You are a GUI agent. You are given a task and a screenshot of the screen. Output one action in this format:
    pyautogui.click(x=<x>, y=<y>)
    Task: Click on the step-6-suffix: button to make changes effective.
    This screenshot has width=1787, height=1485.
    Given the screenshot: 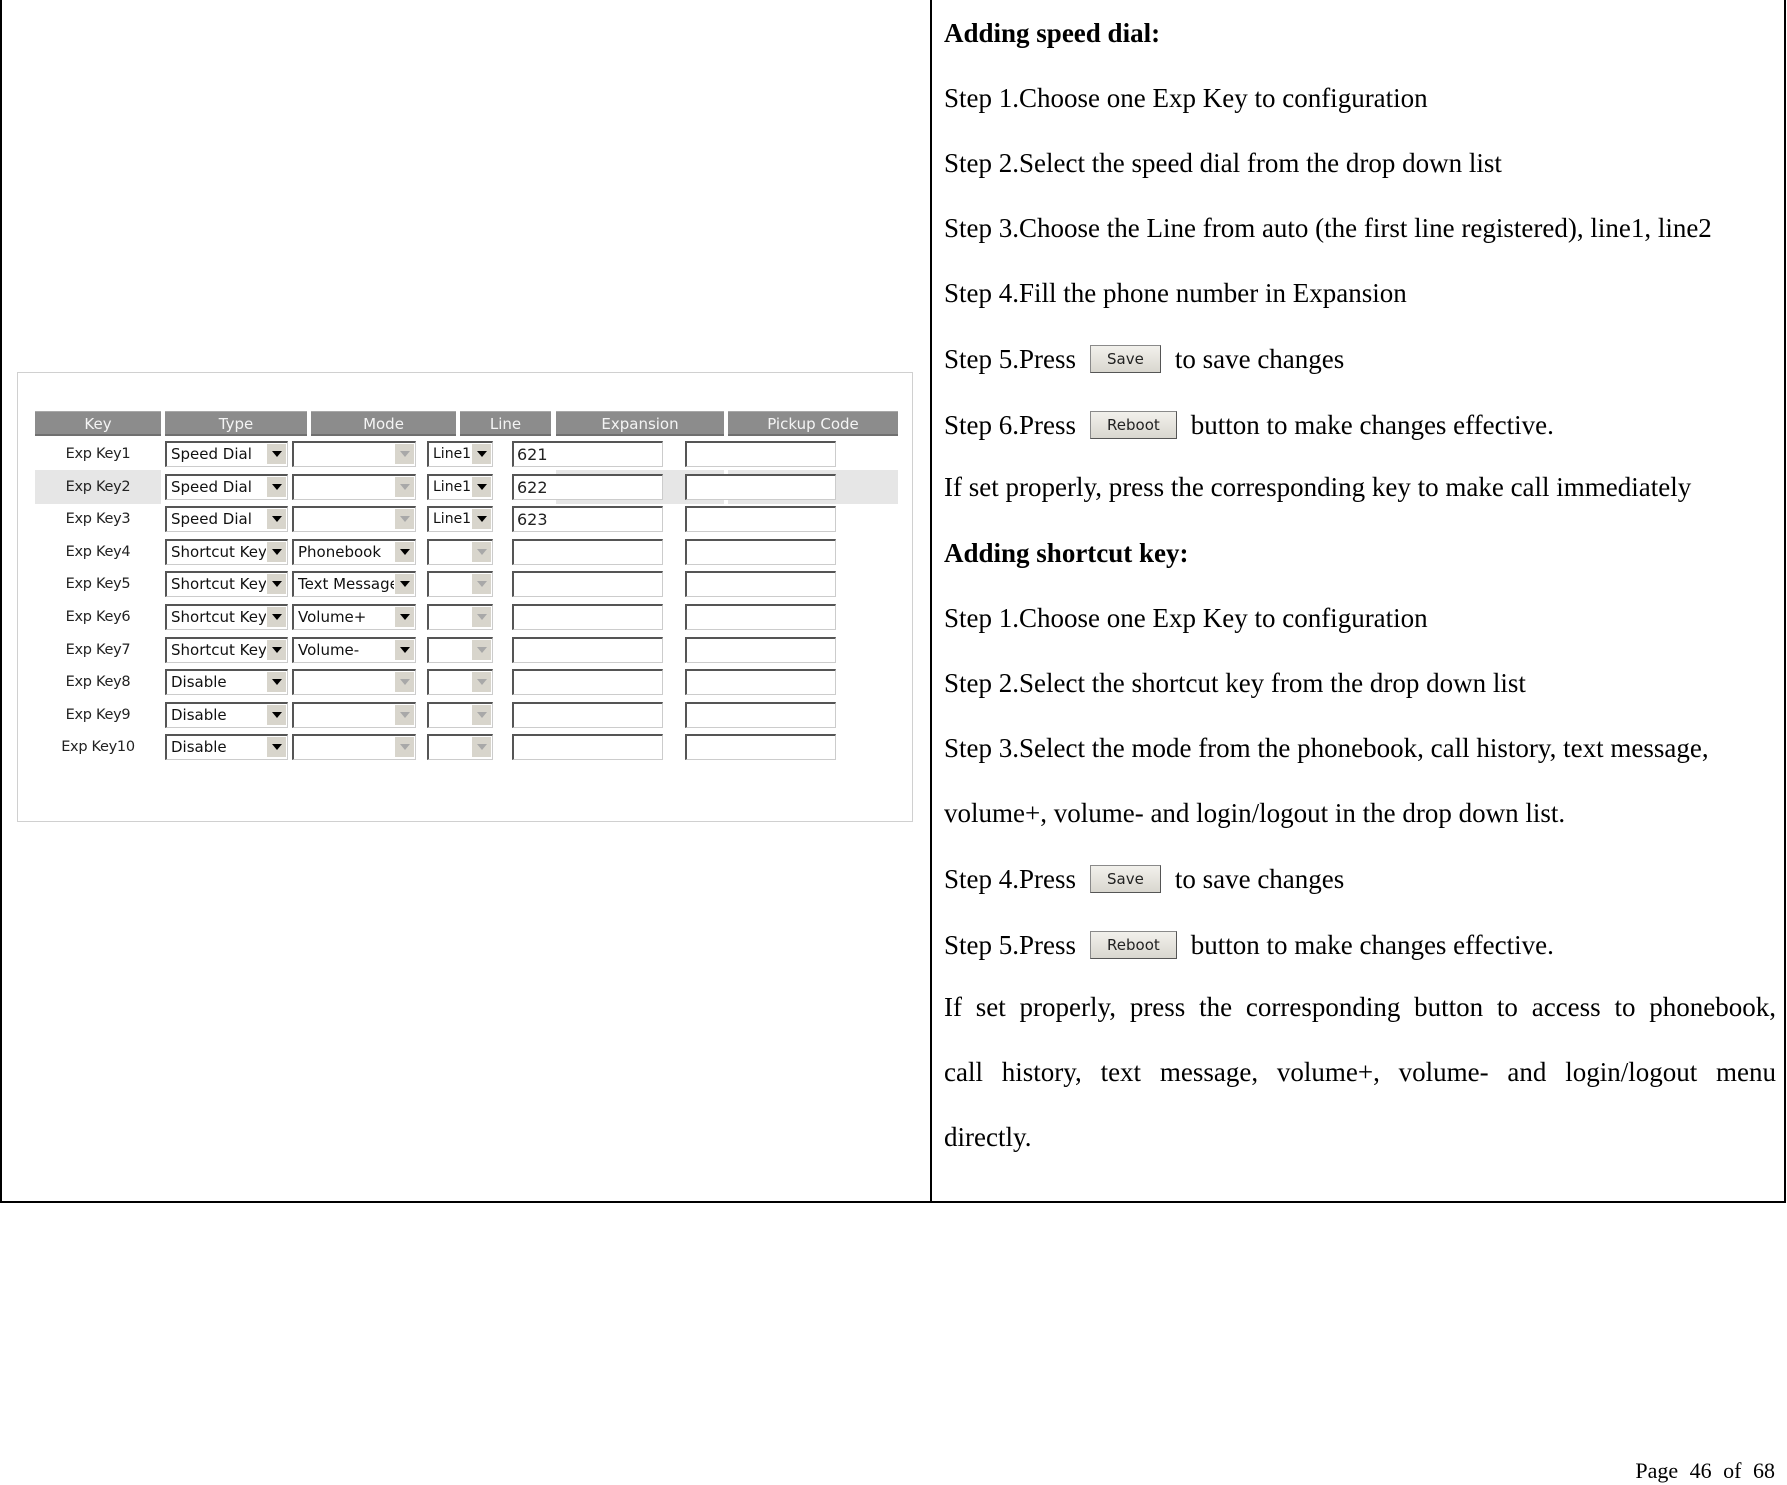 What is the action you would take?
    pyautogui.click(x=1372, y=425)
    